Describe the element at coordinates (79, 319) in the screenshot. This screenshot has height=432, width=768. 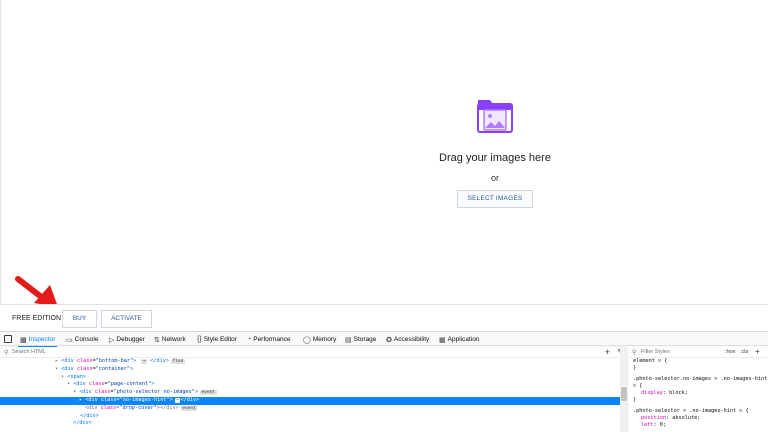
I see `buy-button: BUY` at that location.